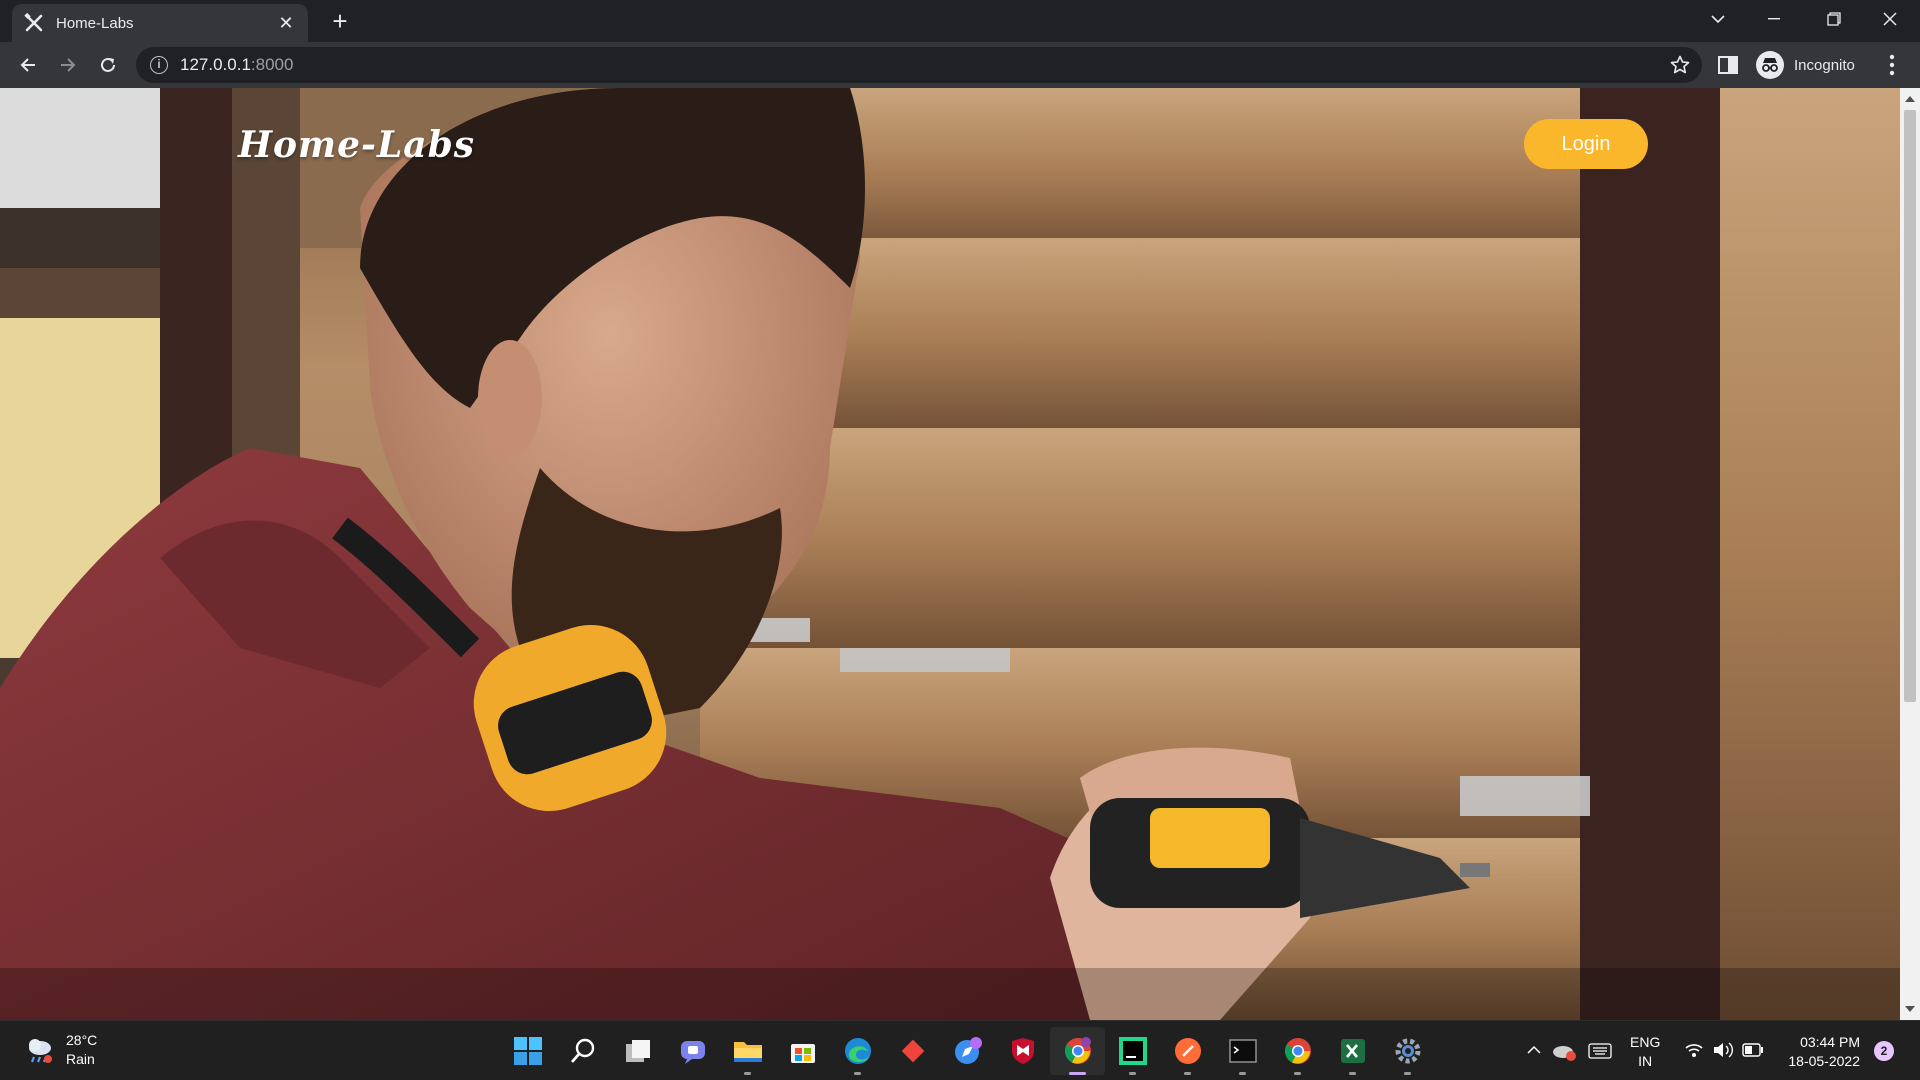 The width and height of the screenshot is (1920, 1080). I want to click on terminal-button, so click(1242, 1051).